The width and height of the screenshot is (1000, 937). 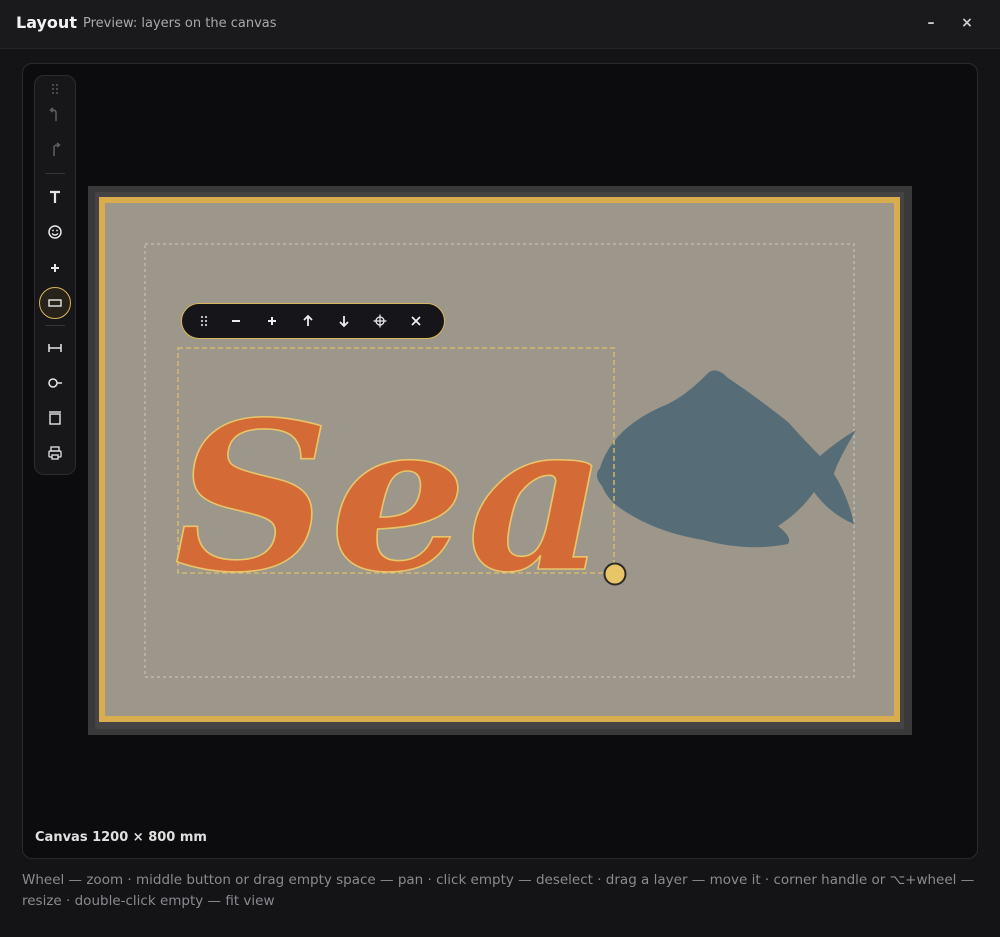 What do you see at coordinates (204, 321) in the screenshot?
I see `drag-icon` at bounding box center [204, 321].